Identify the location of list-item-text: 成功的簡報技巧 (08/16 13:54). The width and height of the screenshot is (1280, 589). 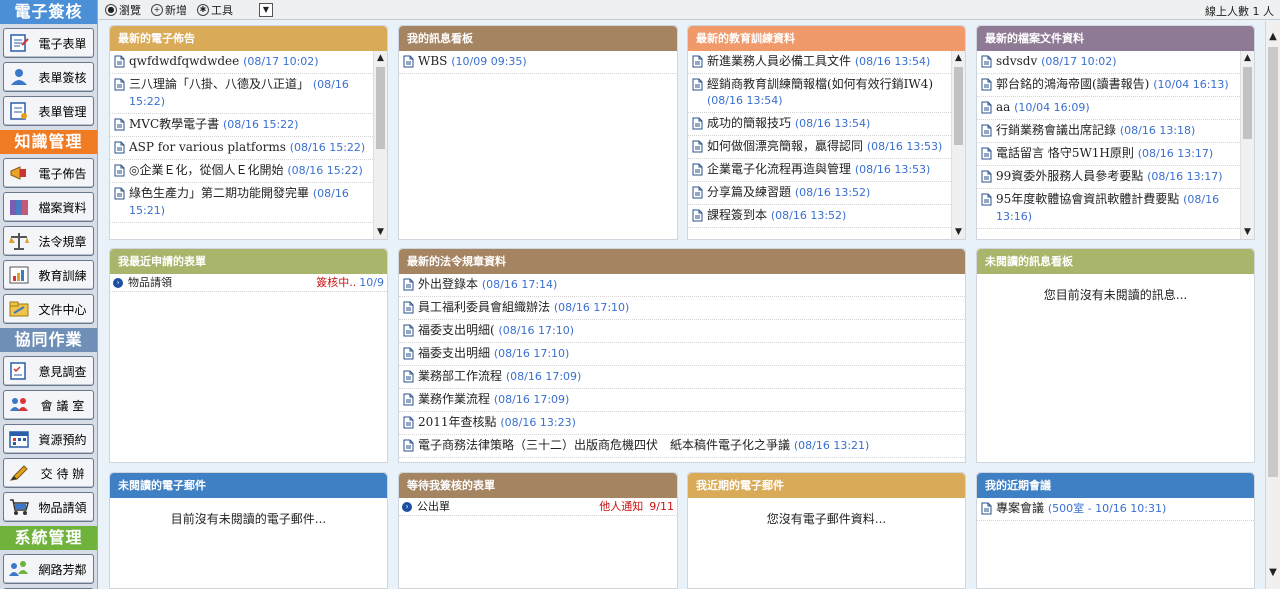
(828, 123).